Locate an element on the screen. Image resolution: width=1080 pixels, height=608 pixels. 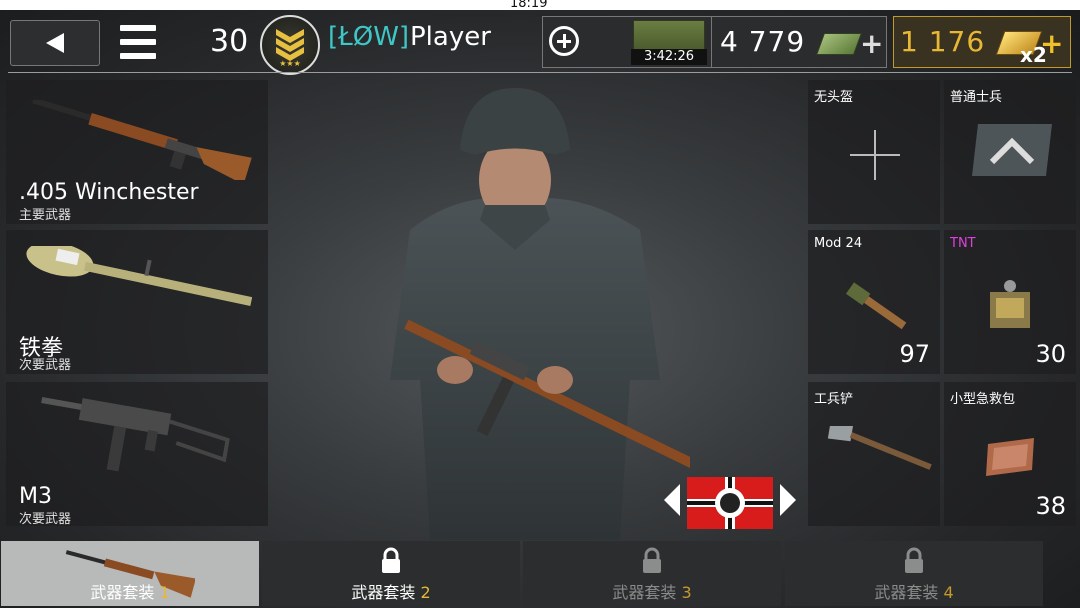
gold-value: 1 176 is located at coordinates (943, 41).